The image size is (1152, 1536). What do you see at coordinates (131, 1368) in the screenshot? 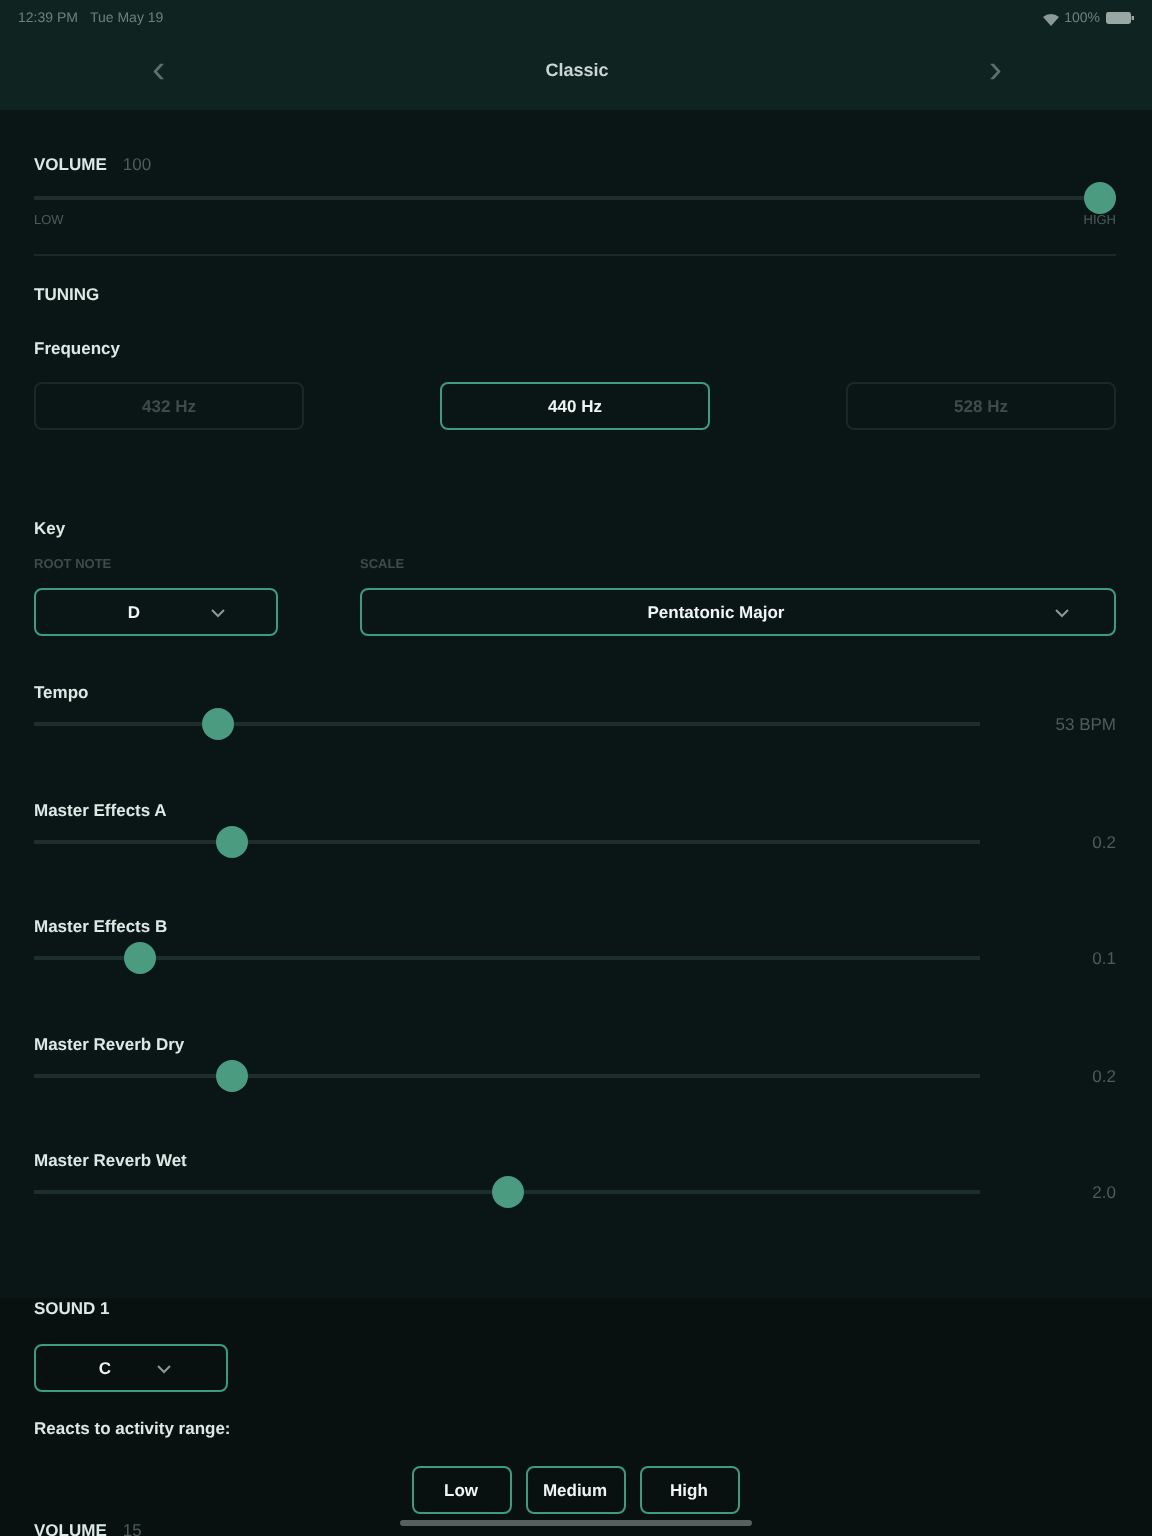
I see `note-dropdown: C` at bounding box center [131, 1368].